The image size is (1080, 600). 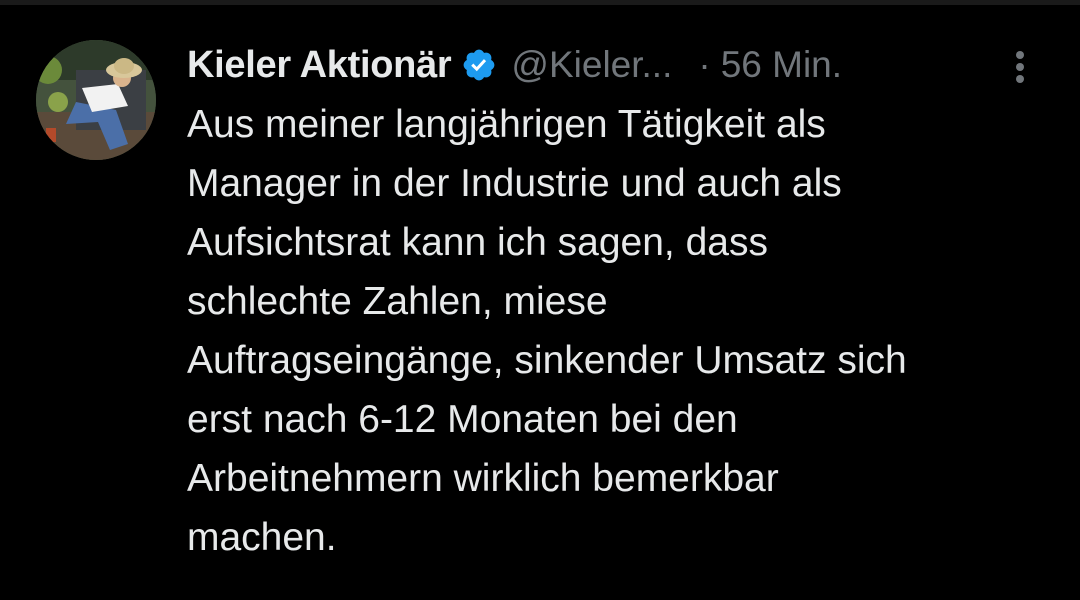 What do you see at coordinates (506, 124) in the screenshot?
I see `tweet-text-line: Aus meiner langjährigen Tätigkeit als` at bounding box center [506, 124].